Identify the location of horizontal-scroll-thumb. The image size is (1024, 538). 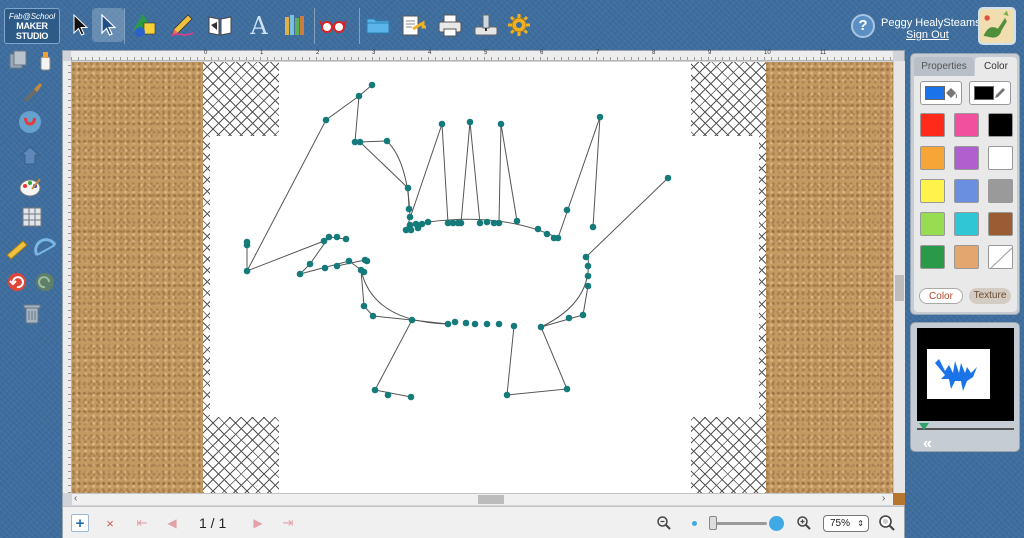
(491, 499).